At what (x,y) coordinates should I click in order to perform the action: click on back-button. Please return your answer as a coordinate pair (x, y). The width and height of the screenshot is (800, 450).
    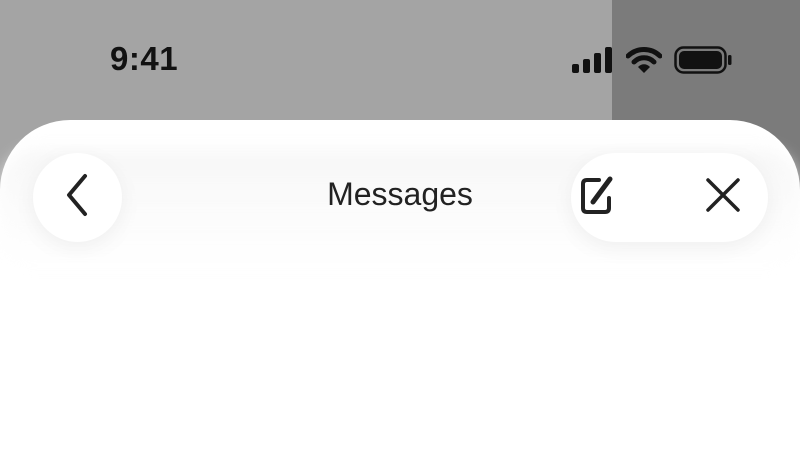
    Looking at the image, I should click on (77, 197).